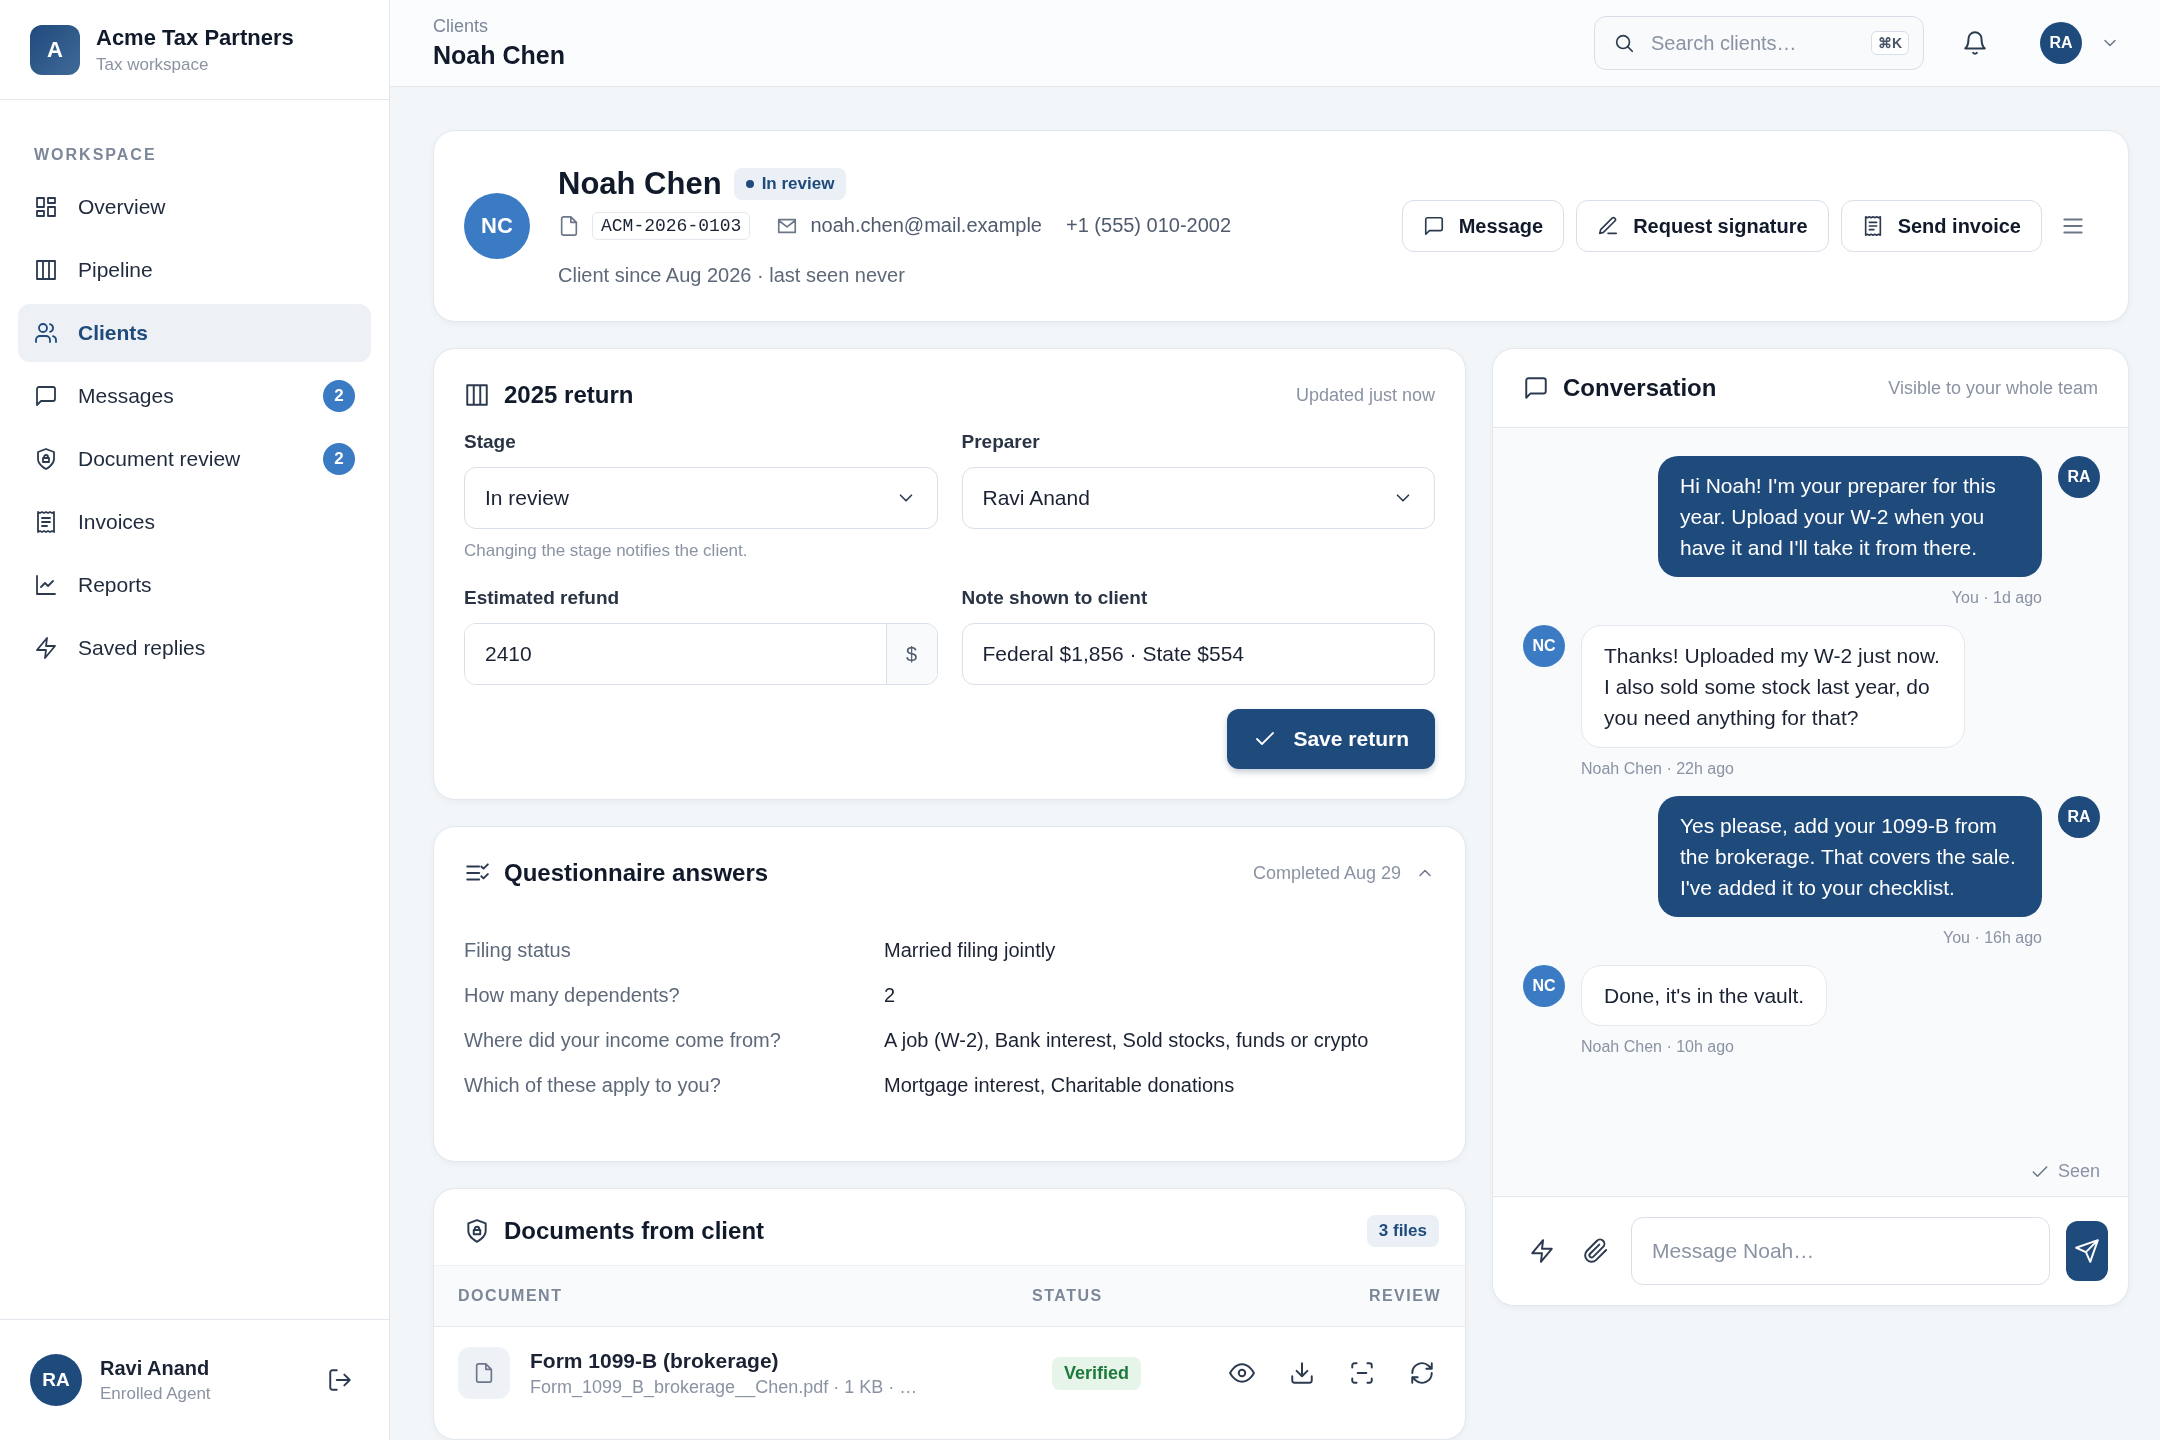  What do you see at coordinates (1365, 395) in the screenshot?
I see `updated-note: Updated just now` at bounding box center [1365, 395].